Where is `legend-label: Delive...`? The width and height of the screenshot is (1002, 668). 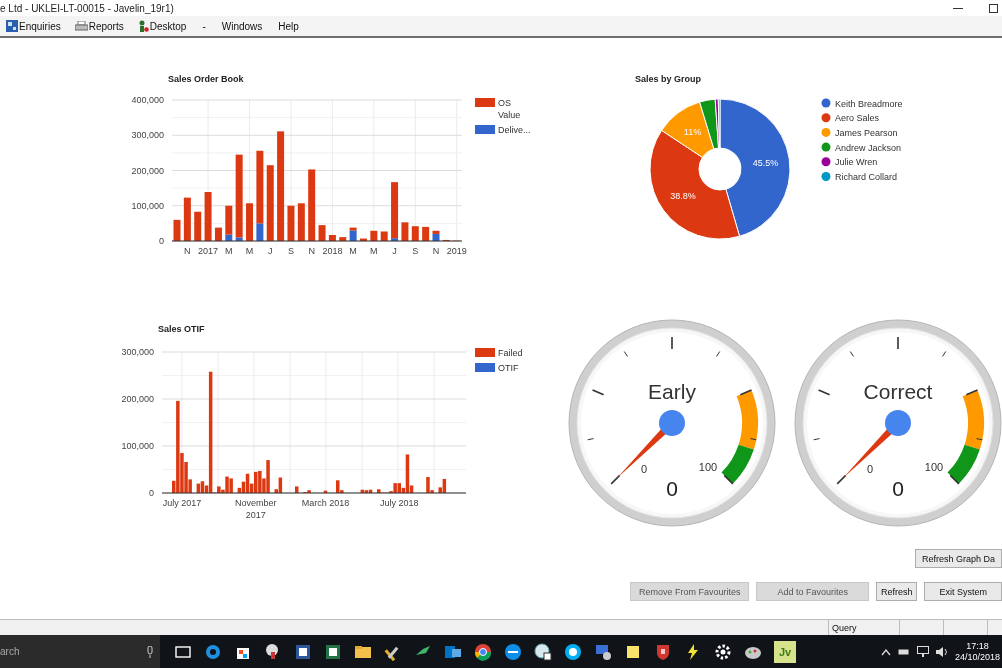 legend-label: Delive... is located at coordinates (514, 130).